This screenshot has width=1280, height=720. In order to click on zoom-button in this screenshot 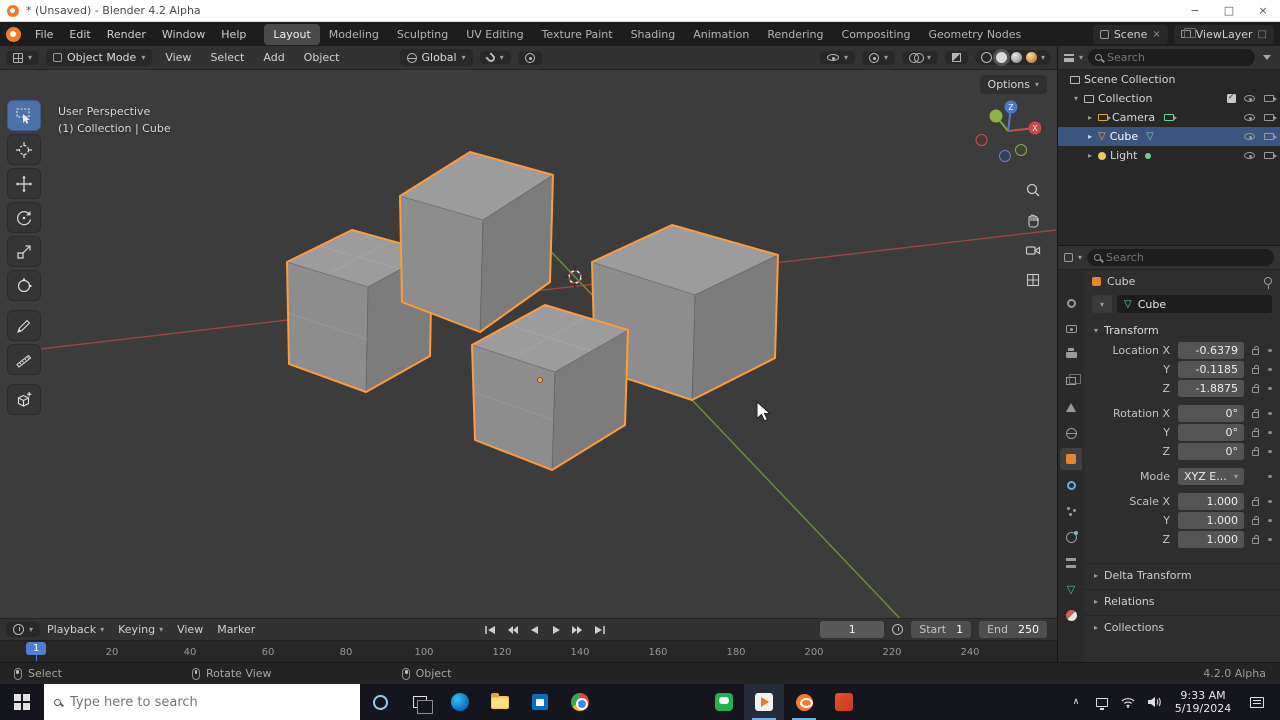, I will do `click(1033, 190)`.